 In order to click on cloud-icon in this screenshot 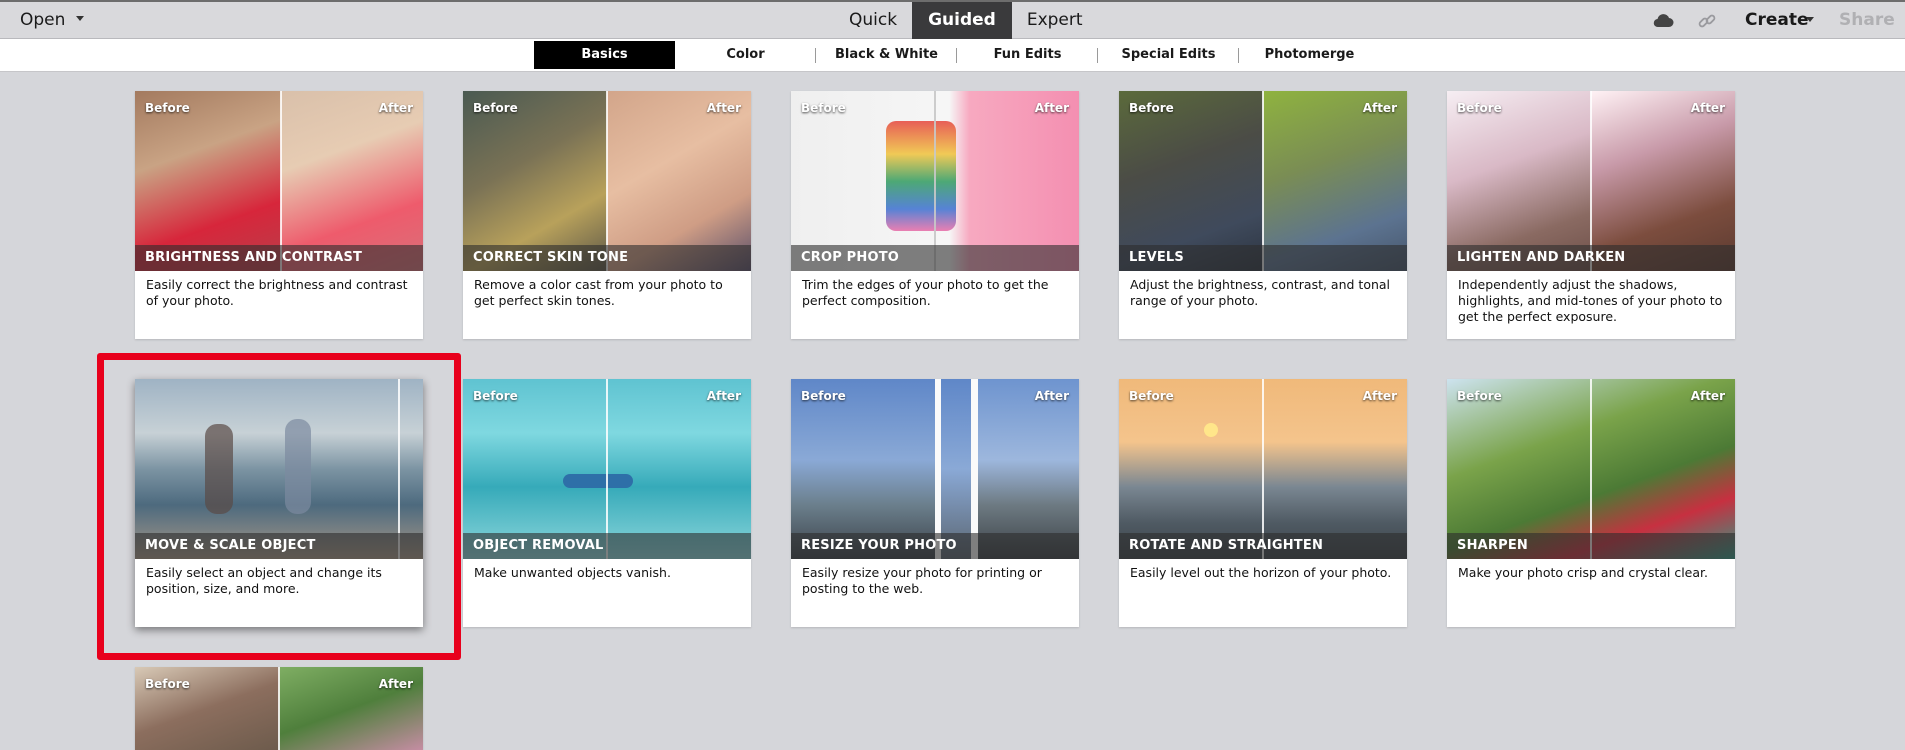, I will do `click(1663, 22)`.